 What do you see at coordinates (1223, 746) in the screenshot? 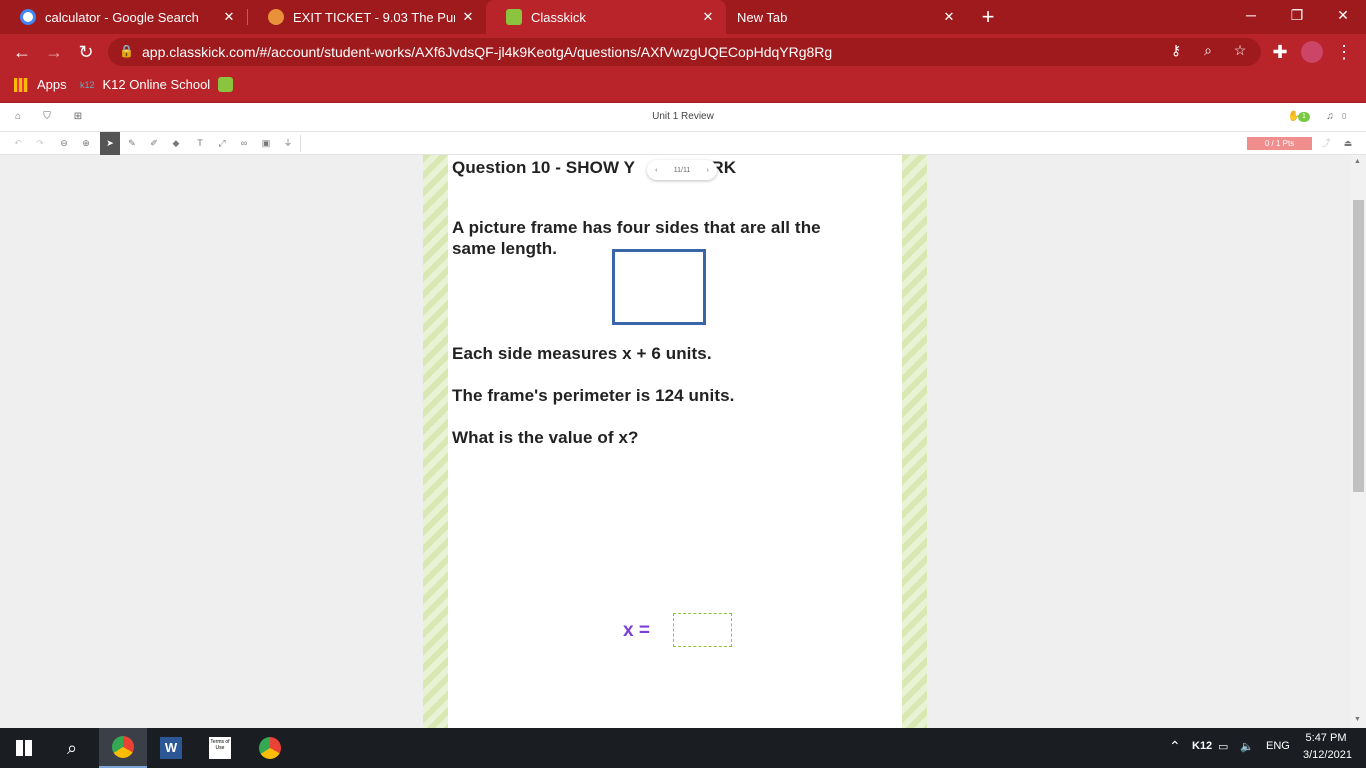
I see `battery-icon: ▭` at bounding box center [1223, 746].